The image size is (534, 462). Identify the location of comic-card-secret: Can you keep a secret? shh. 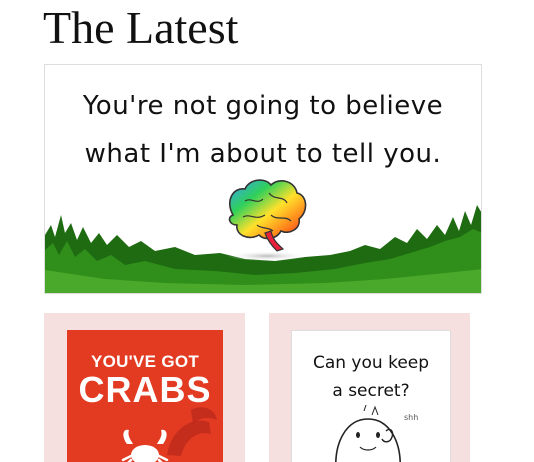
(369, 387).